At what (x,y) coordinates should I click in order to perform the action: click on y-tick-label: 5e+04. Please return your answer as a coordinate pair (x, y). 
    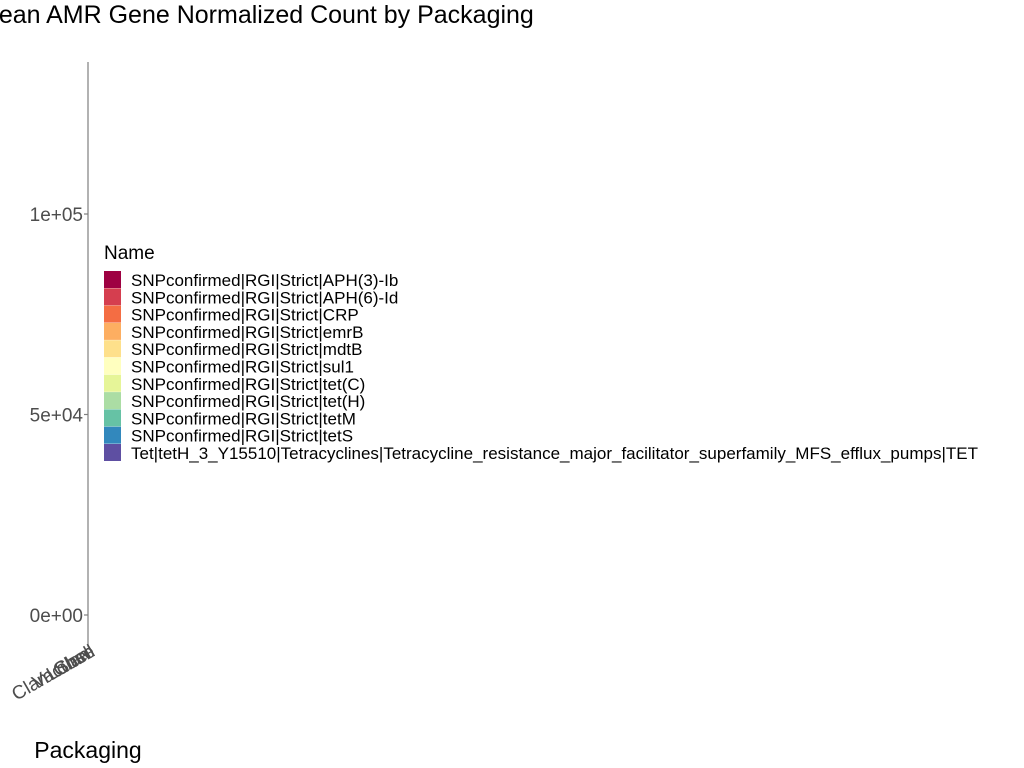
    Looking at the image, I should click on (57, 416).